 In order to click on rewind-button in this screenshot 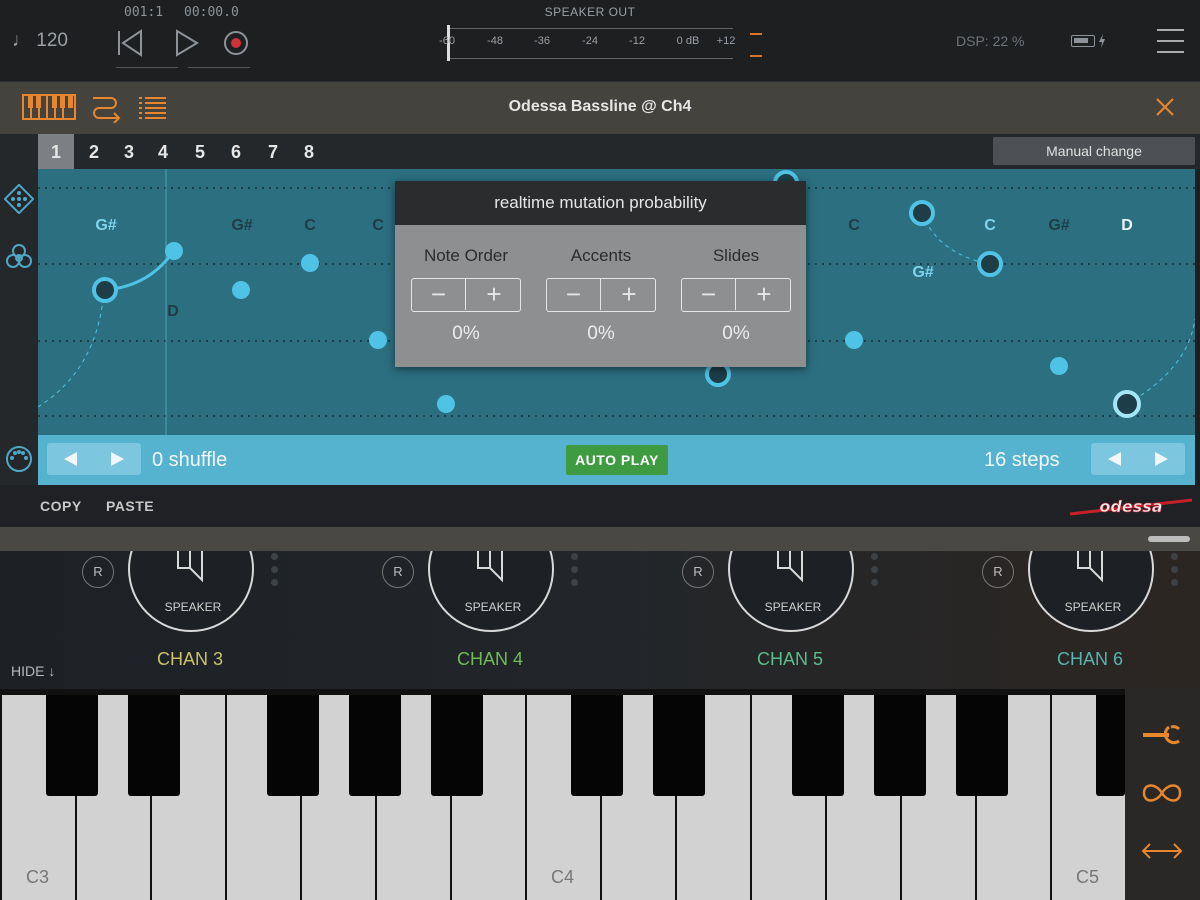, I will do `click(130, 43)`.